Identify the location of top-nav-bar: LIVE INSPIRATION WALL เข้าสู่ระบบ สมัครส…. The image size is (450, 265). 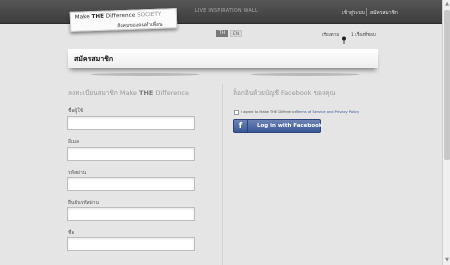
(225, 12).